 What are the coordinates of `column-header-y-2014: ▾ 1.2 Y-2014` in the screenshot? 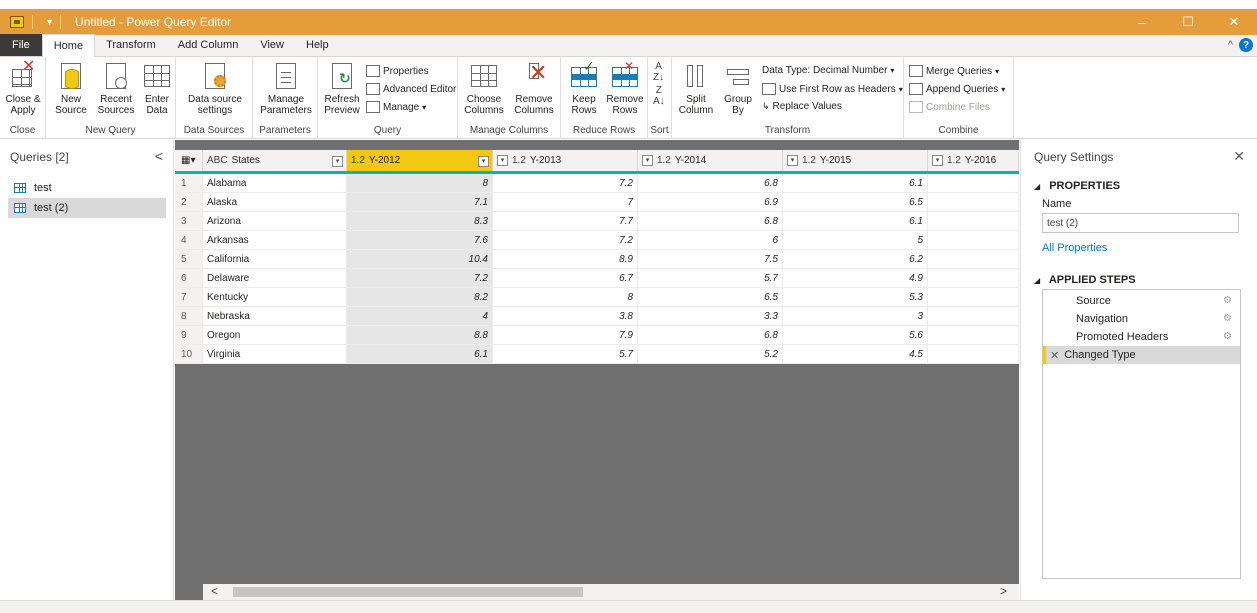 It's located at (710, 160).